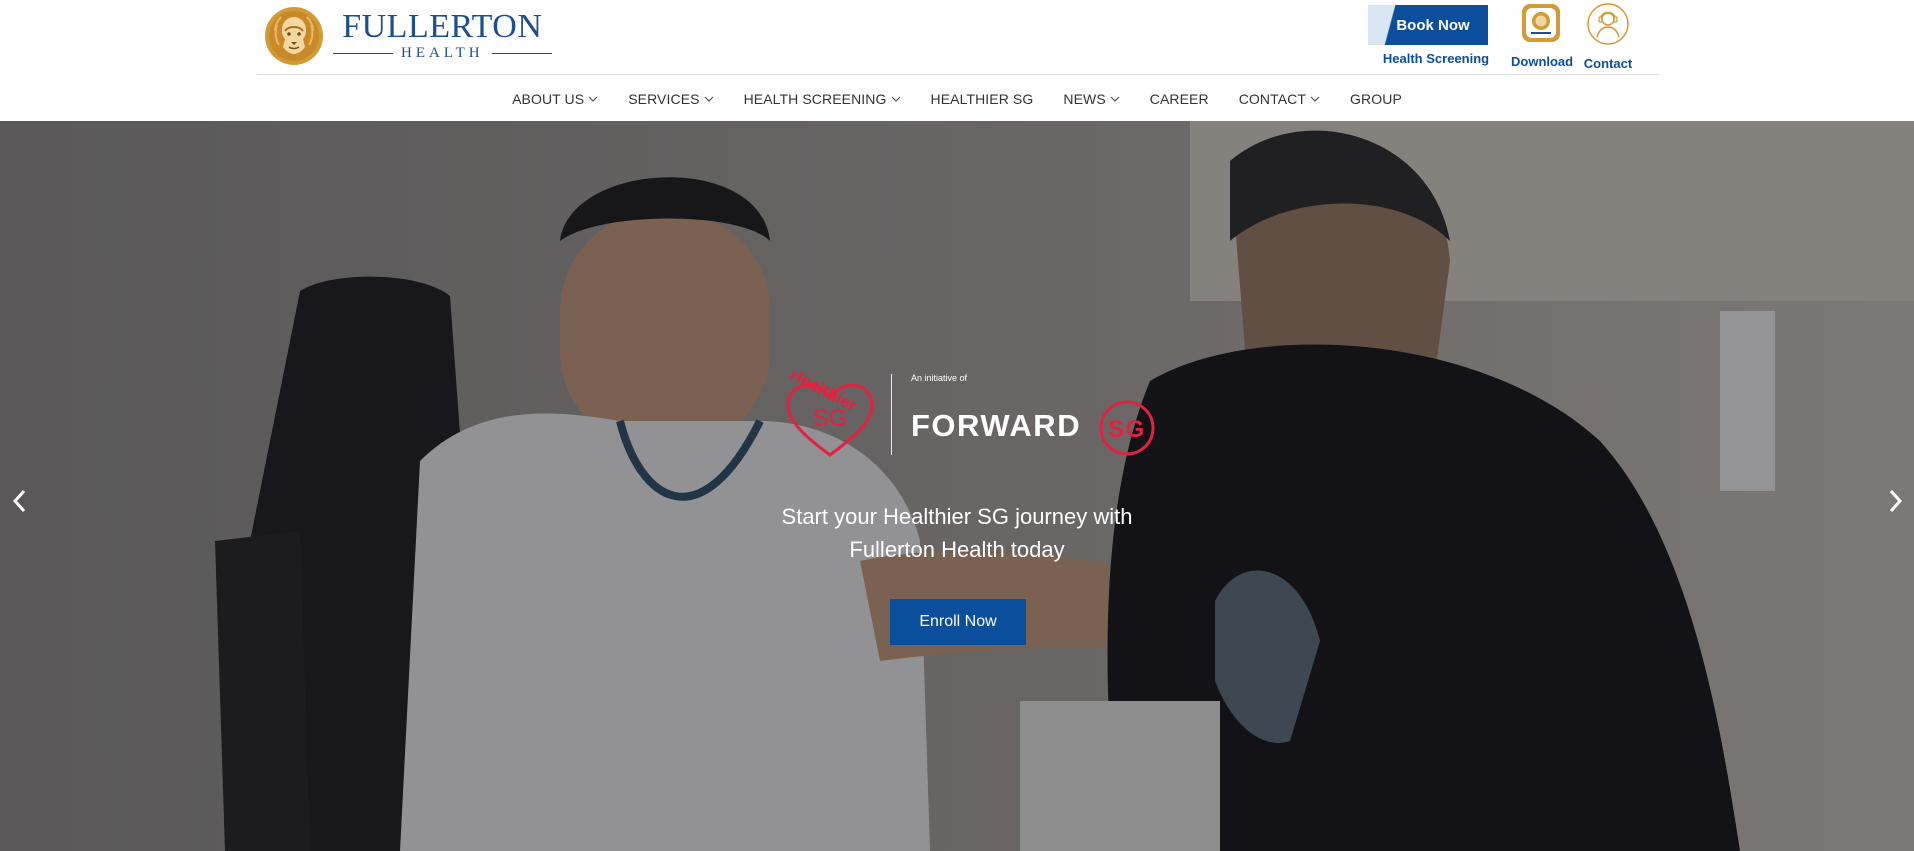 The width and height of the screenshot is (1914, 851). Describe the element at coordinates (958, 74) in the screenshot. I see `header-divider` at that location.